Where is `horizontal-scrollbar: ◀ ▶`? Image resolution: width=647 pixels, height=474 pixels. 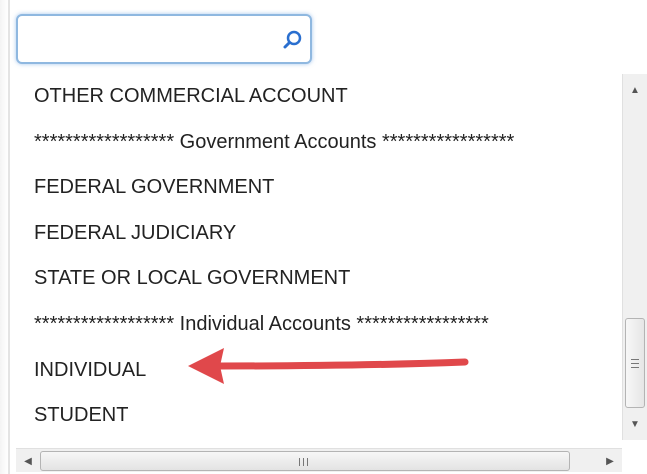
horizontal-scrollbar: ◀ ▶ is located at coordinates (319, 460).